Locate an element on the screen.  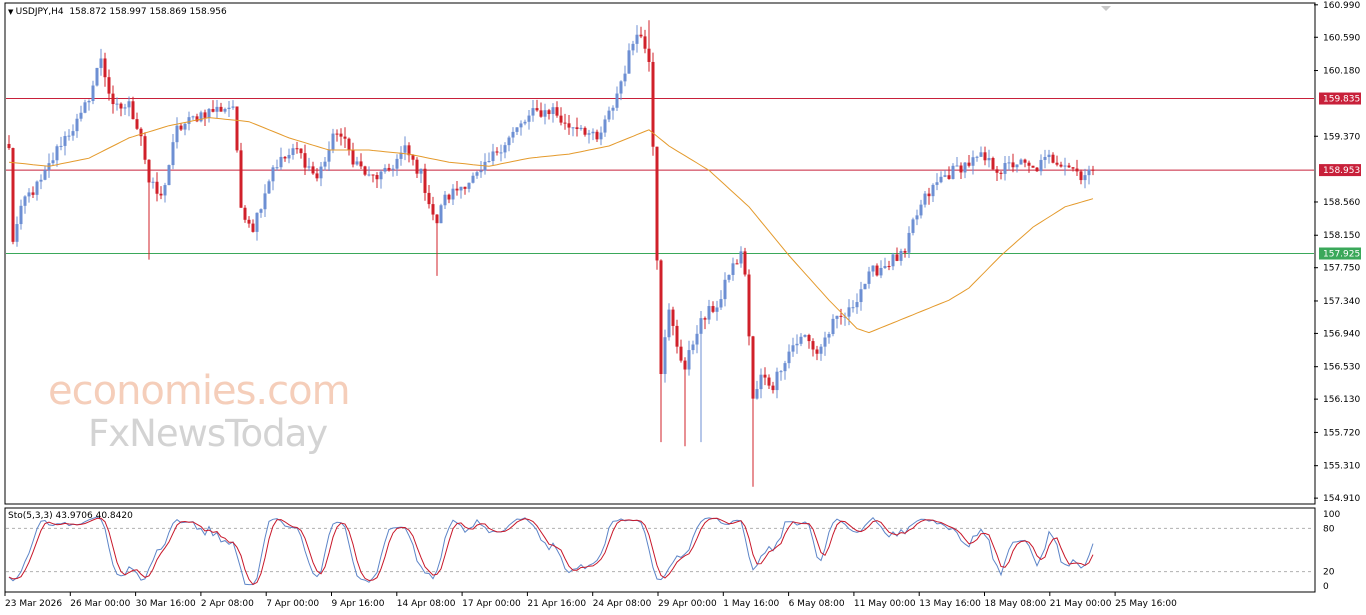
scroll-marker is located at coordinates (1106, 8).